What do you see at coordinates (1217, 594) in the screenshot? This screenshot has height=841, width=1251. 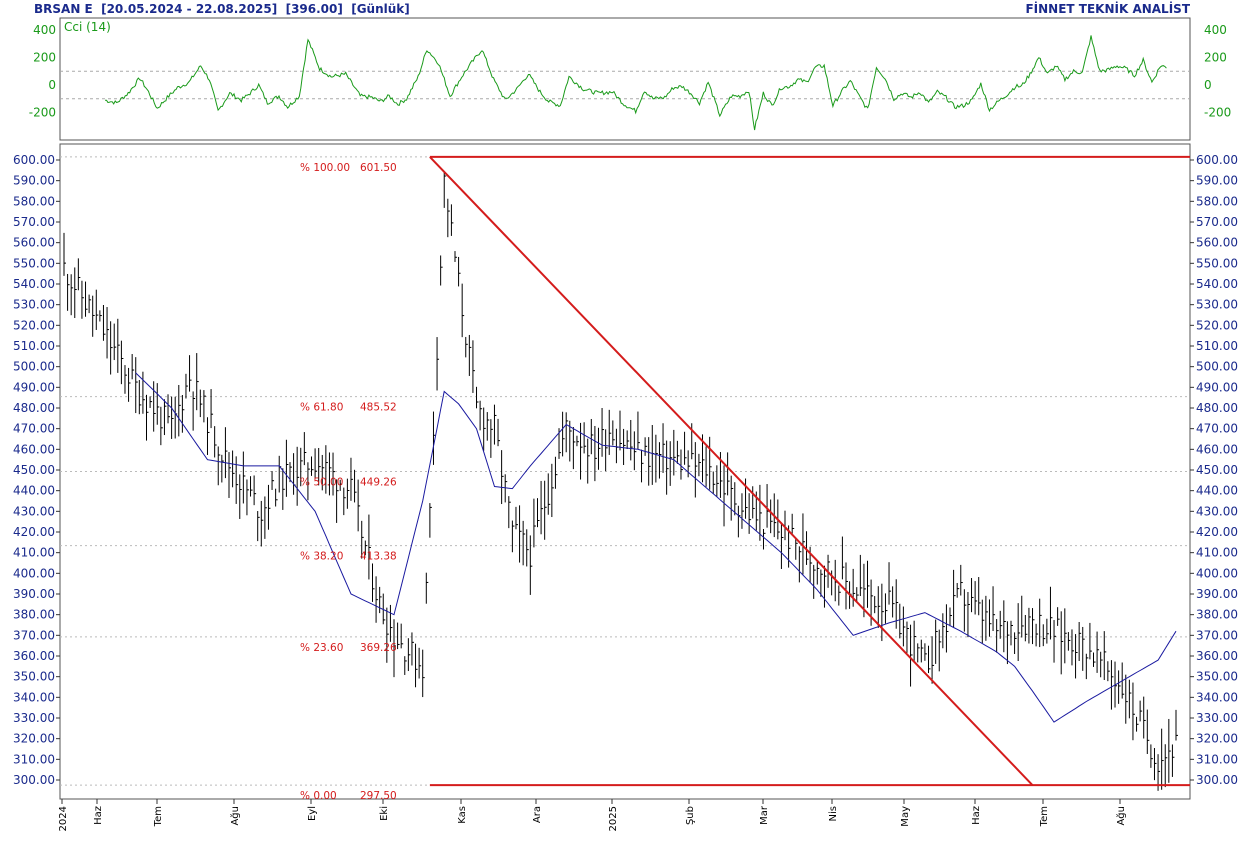 I see `price-y-tick-label-right: 390.00` at bounding box center [1217, 594].